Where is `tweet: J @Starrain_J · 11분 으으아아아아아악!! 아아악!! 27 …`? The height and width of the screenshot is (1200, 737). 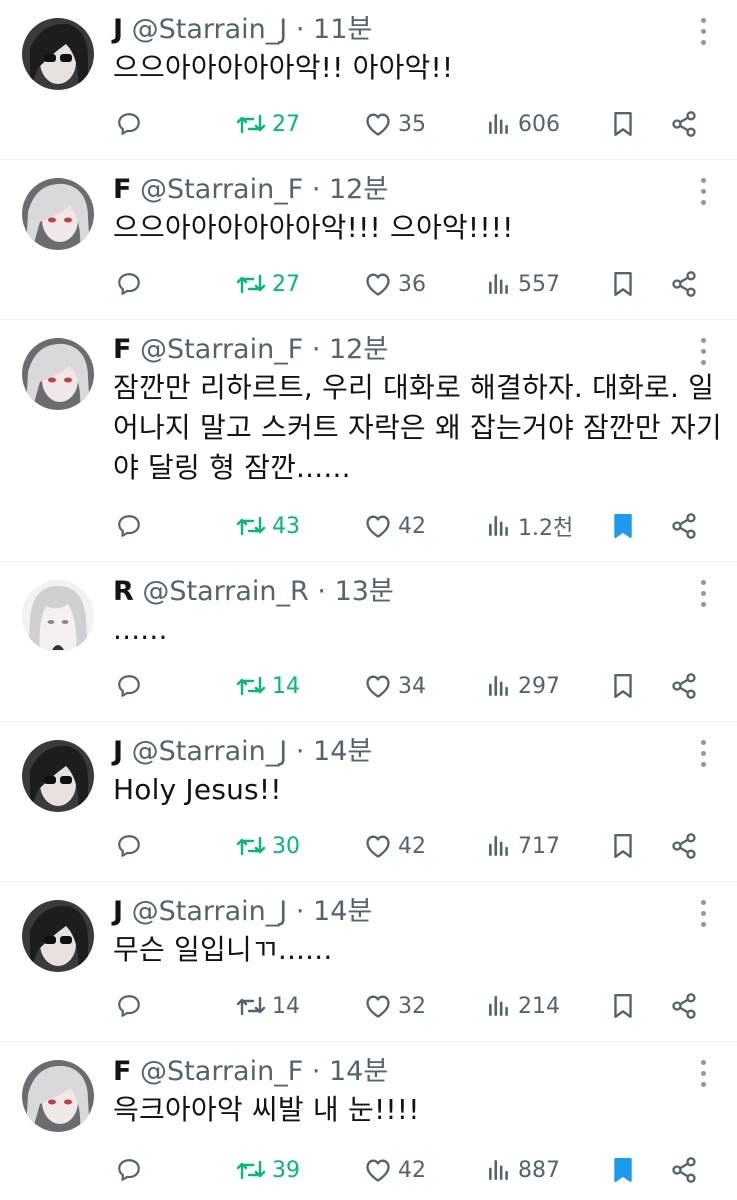
tweet: J @Starrain_J · 11분 으으아아아아아악!! 아아악!! 27 … is located at coordinates (368, 80).